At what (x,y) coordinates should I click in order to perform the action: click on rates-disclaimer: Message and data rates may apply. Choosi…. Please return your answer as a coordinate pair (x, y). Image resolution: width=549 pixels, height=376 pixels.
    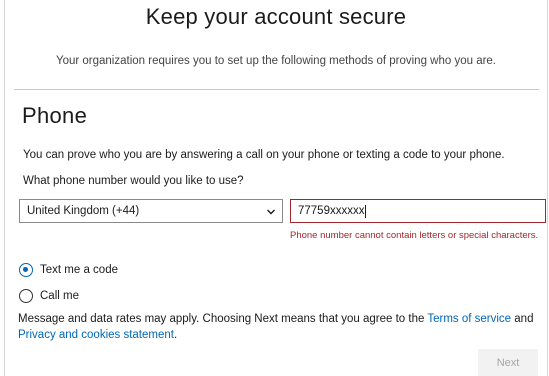
    Looking at the image, I should click on (278, 327).